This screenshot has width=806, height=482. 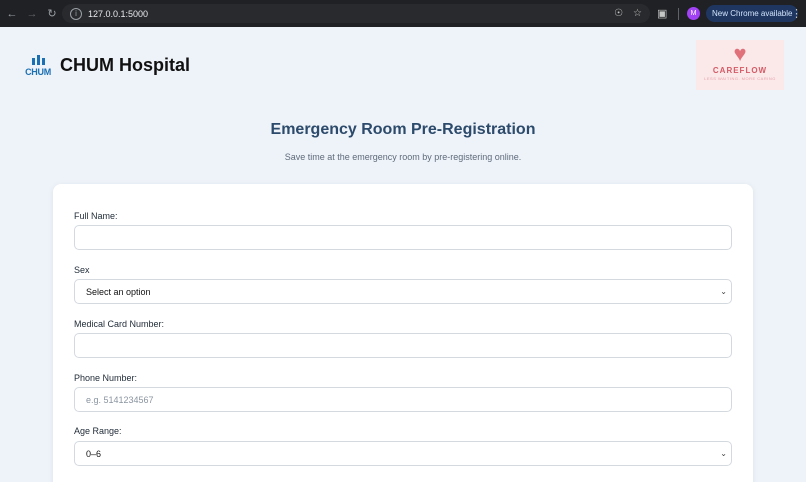 I want to click on careflow-logo: ♥ CAREFLOW LESS WAITING. MORE CARING, so click(x=740, y=65).